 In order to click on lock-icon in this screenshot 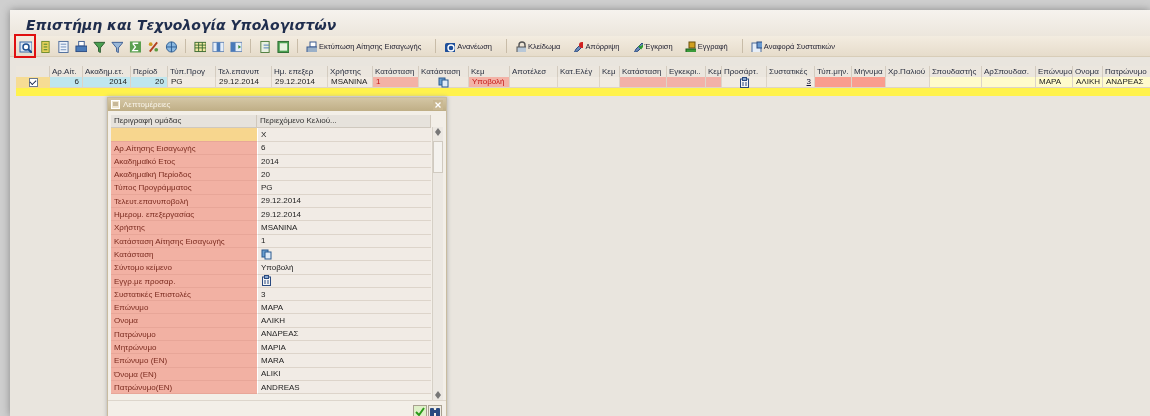, I will do `click(520, 46)`.